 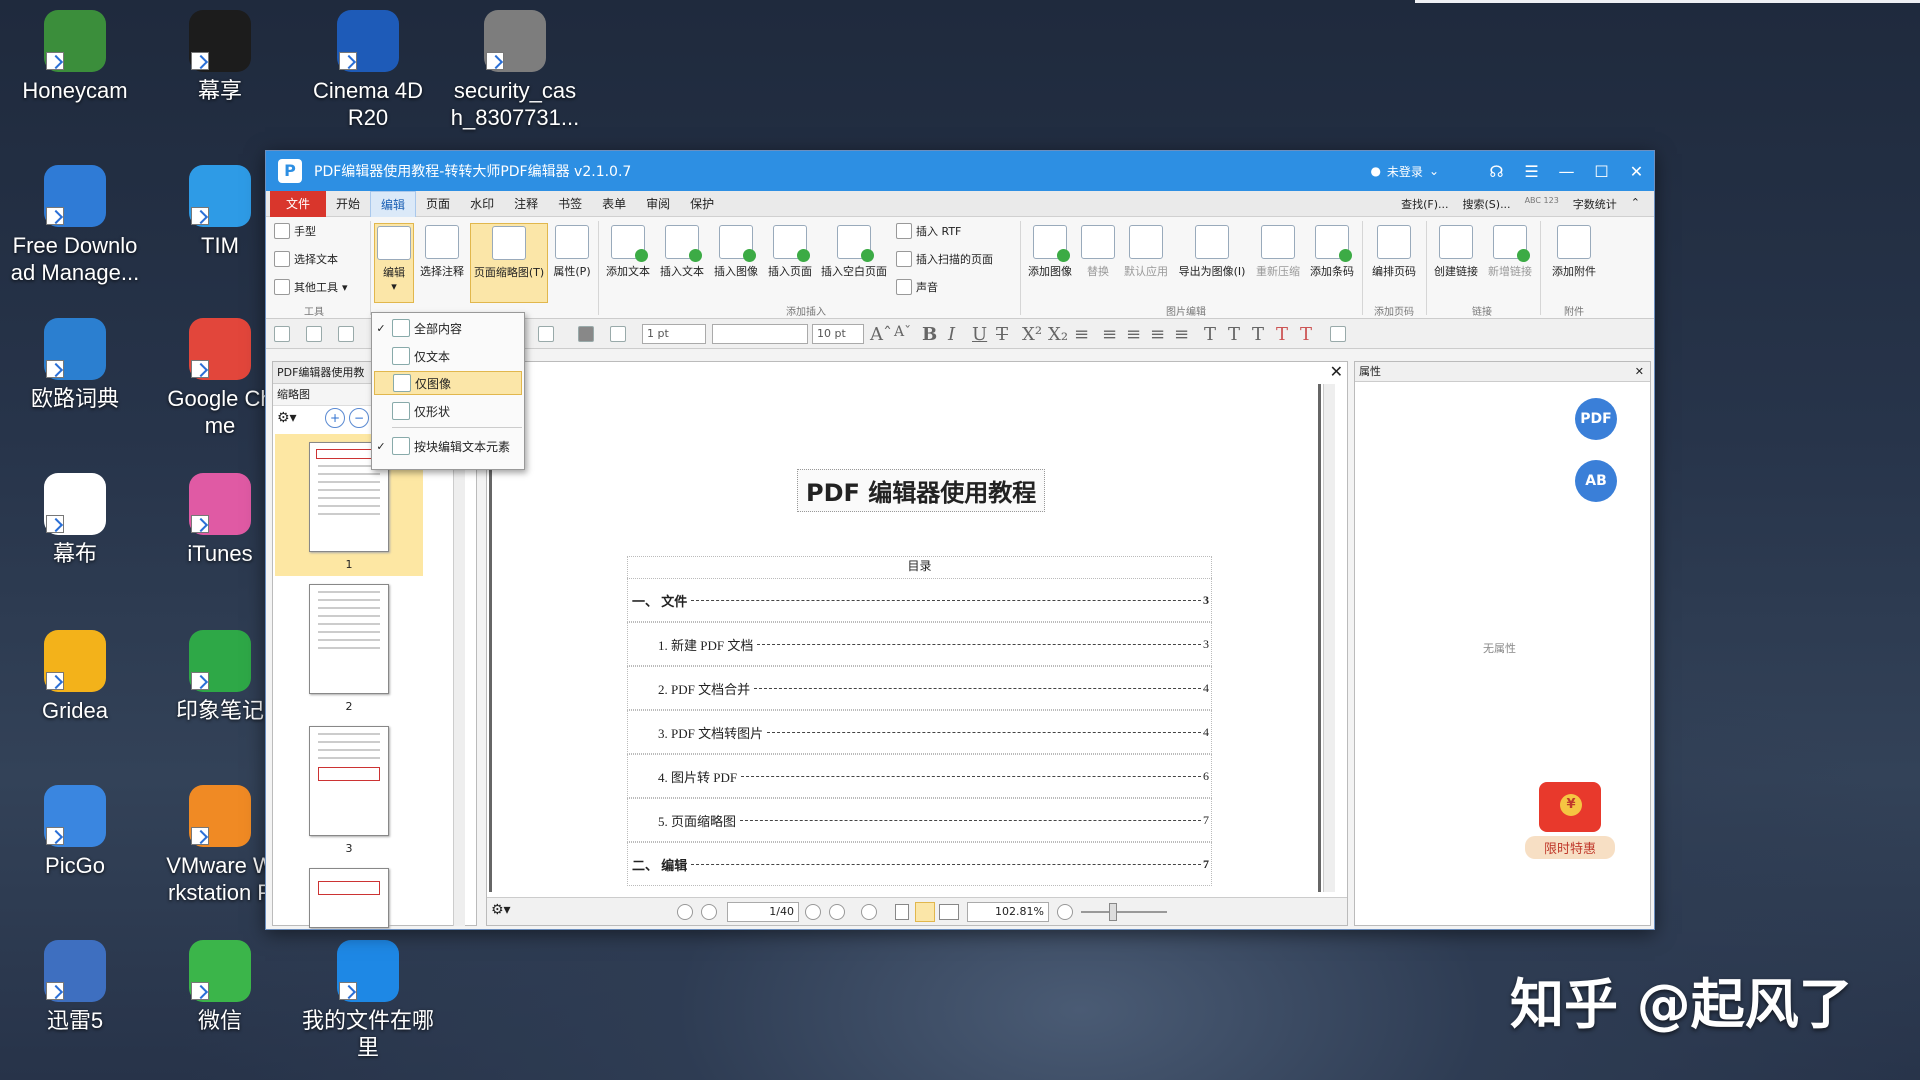 I want to click on menu-item-block-edit: ✓ 按块编辑文本元素, so click(x=448, y=446).